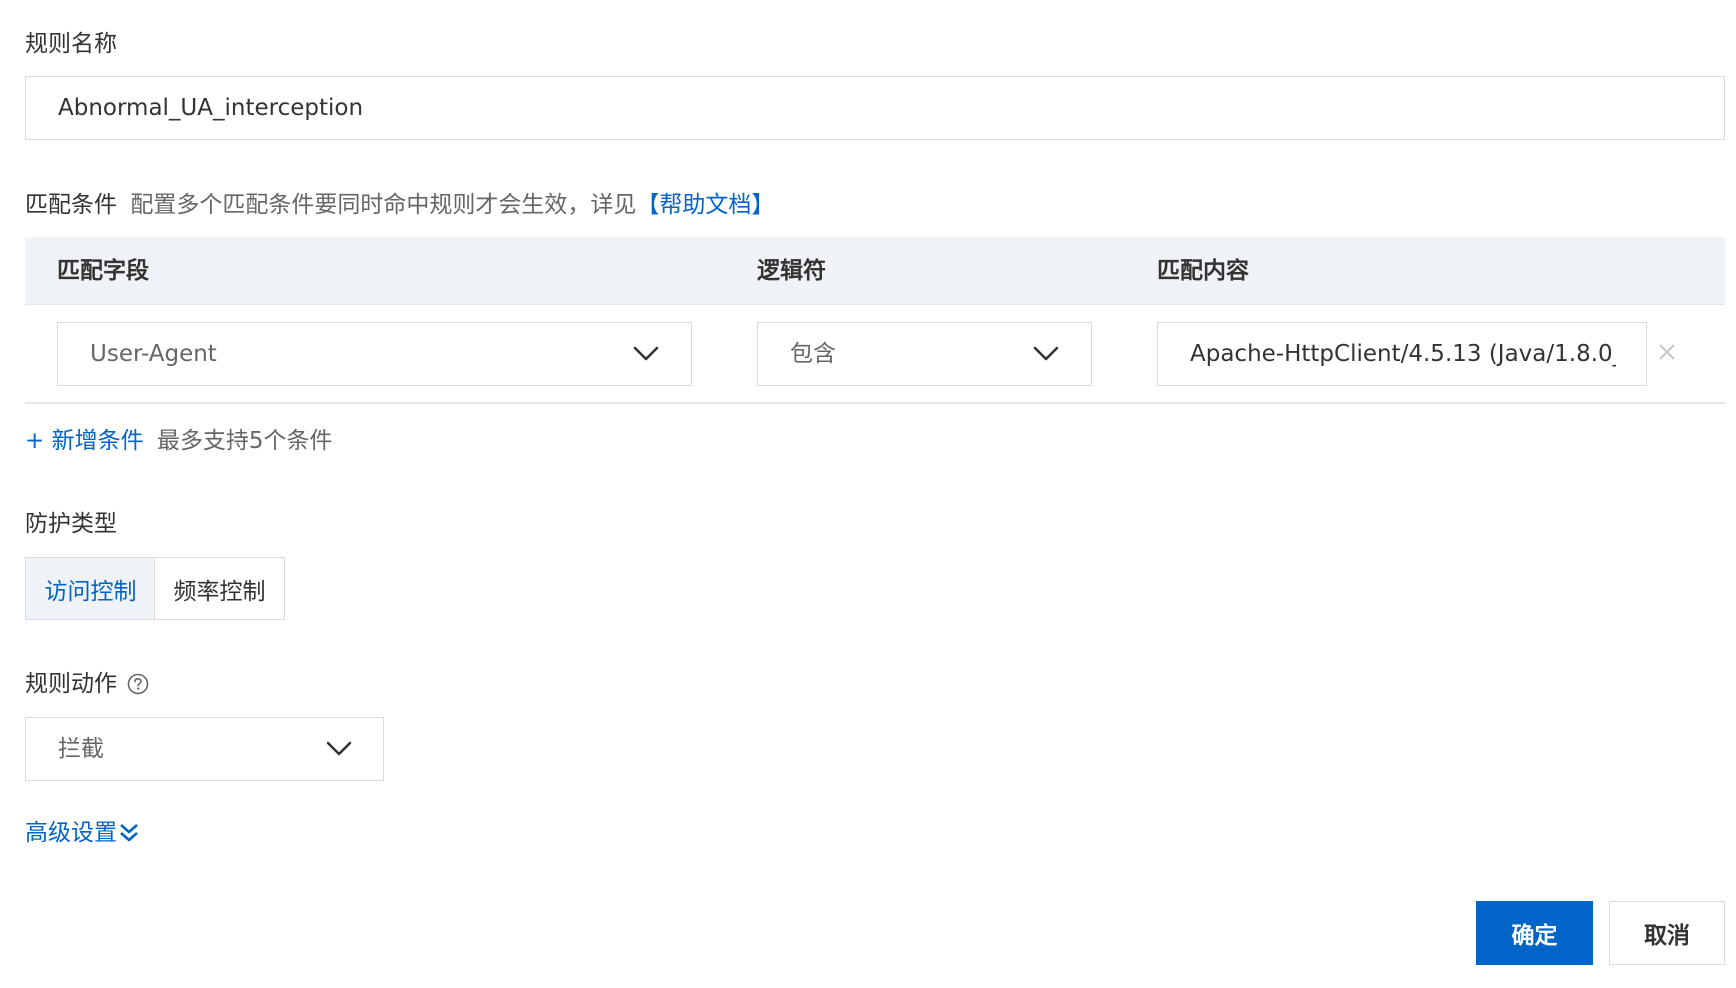 The image size is (1736, 988). Describe the element at coordinates (1667, 933) in the screenshot. I see `cancel-button: 取消` at that location.